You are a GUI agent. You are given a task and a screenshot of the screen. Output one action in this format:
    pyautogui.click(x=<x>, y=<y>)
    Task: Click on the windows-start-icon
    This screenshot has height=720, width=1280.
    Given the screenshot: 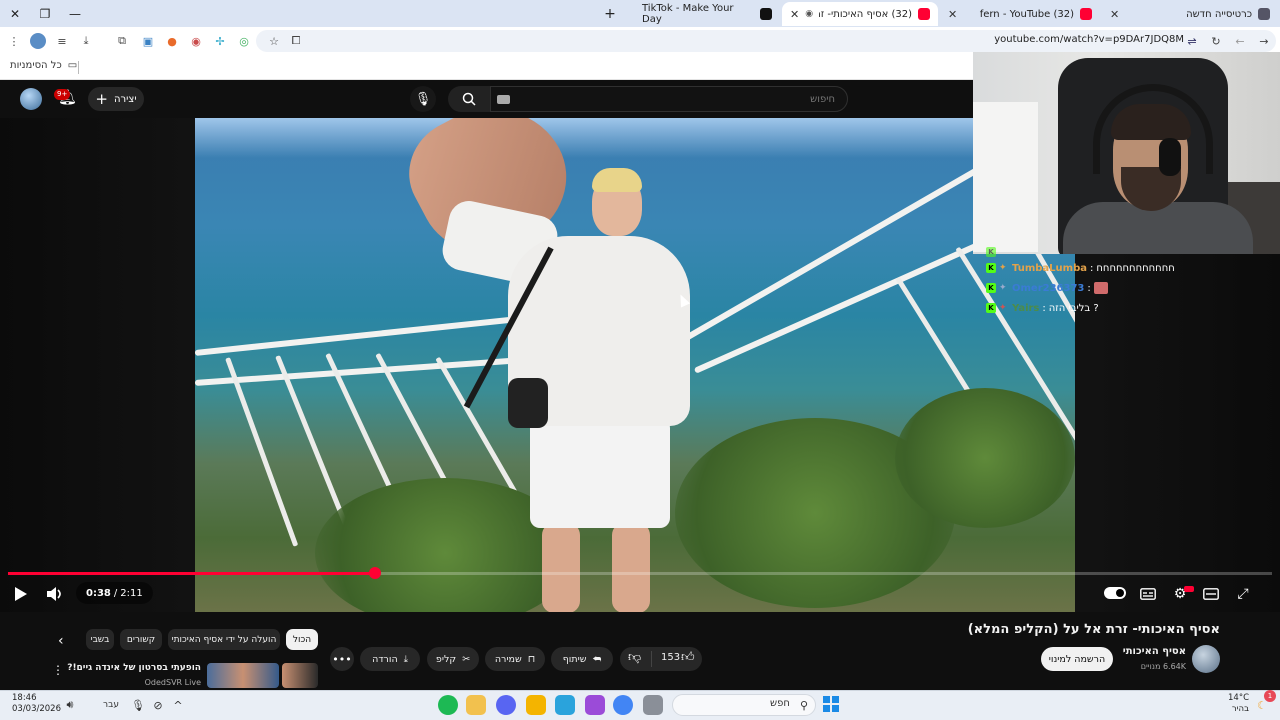 What is the action you would take?
    pyautogui.click(x=831, y=704)
    